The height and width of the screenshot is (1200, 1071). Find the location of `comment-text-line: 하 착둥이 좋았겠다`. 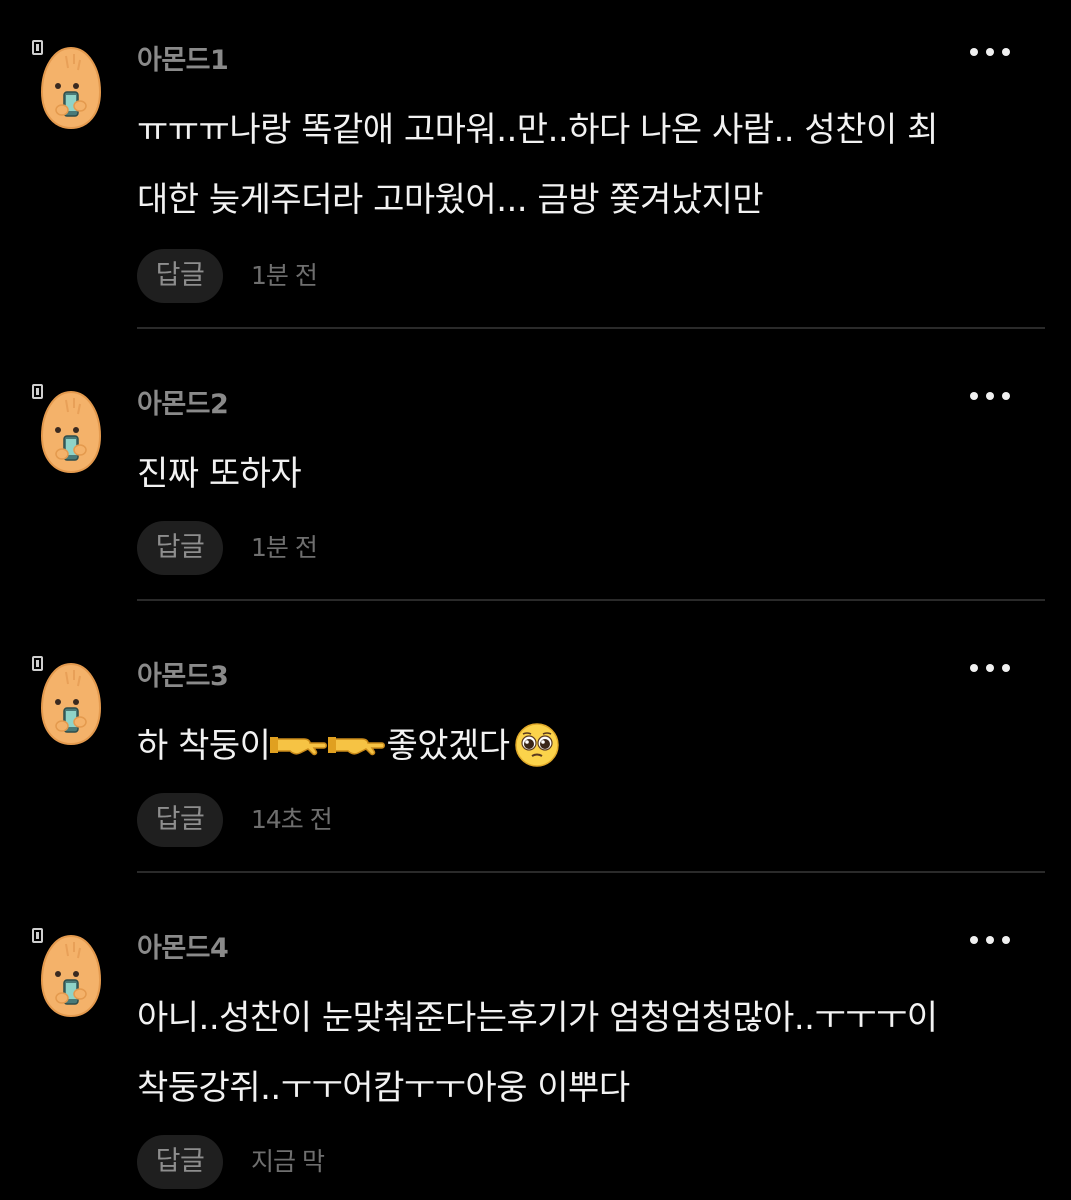

comment-text-line: 하 착둥이 좋았겠다 is located at coordinates (587, 746).